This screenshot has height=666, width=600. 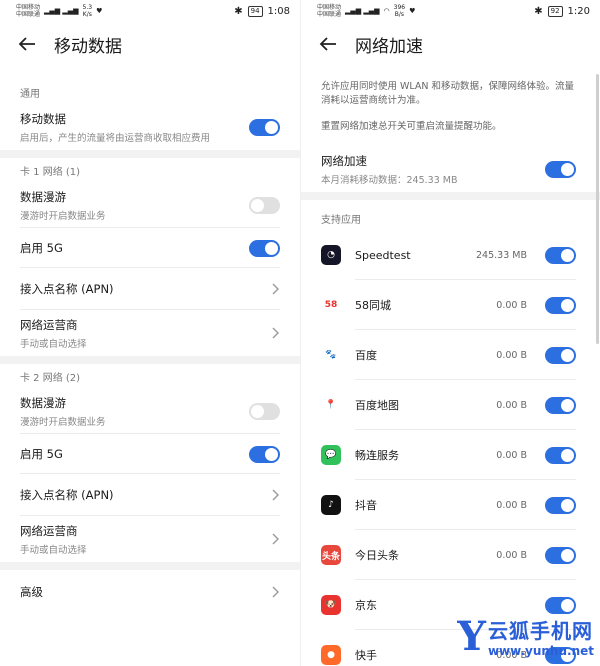 I want to click on sim2-roaming-row: 数据漫游 漫游时开启数据业务, so click(x=150, y=411).